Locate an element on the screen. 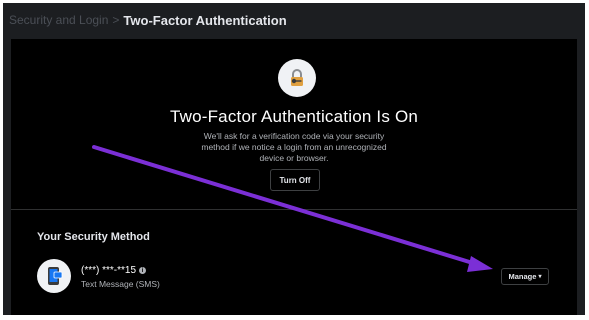 The width and height of the screenshot is (589, 320). masked-phone-number: (***) ***-**15 is located at coordinates (109, 270).